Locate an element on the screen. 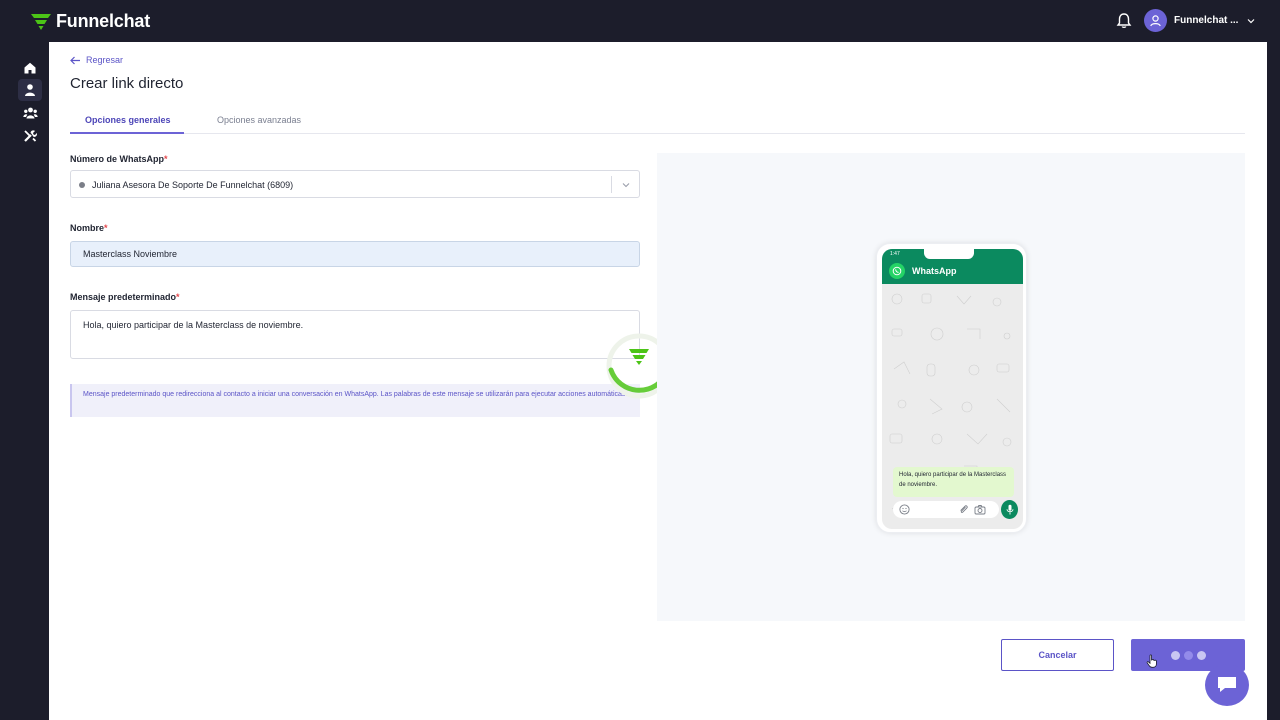 The width and height of the screenshot is (1280, 720). name-input is located at coordinates (355, 254).